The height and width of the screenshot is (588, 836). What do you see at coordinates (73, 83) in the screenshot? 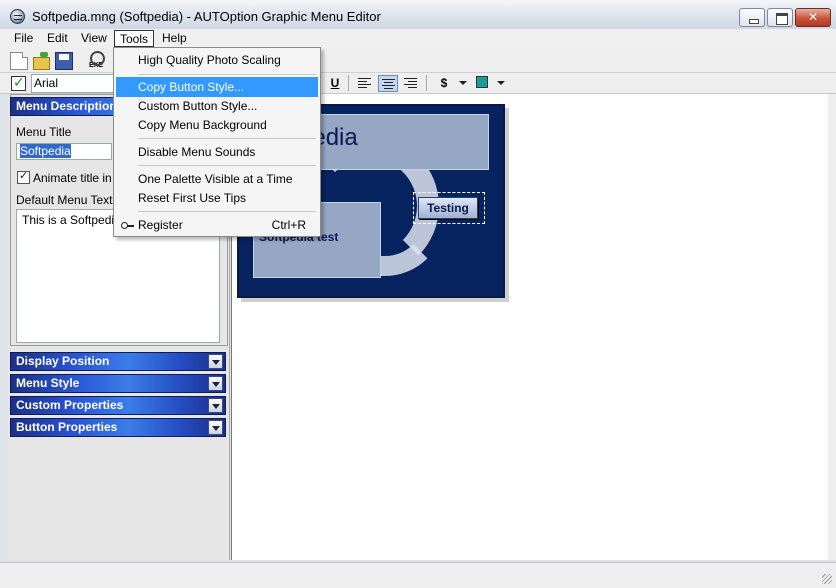
I see `font-name-field: Arial` at bounding box center [73, 83].